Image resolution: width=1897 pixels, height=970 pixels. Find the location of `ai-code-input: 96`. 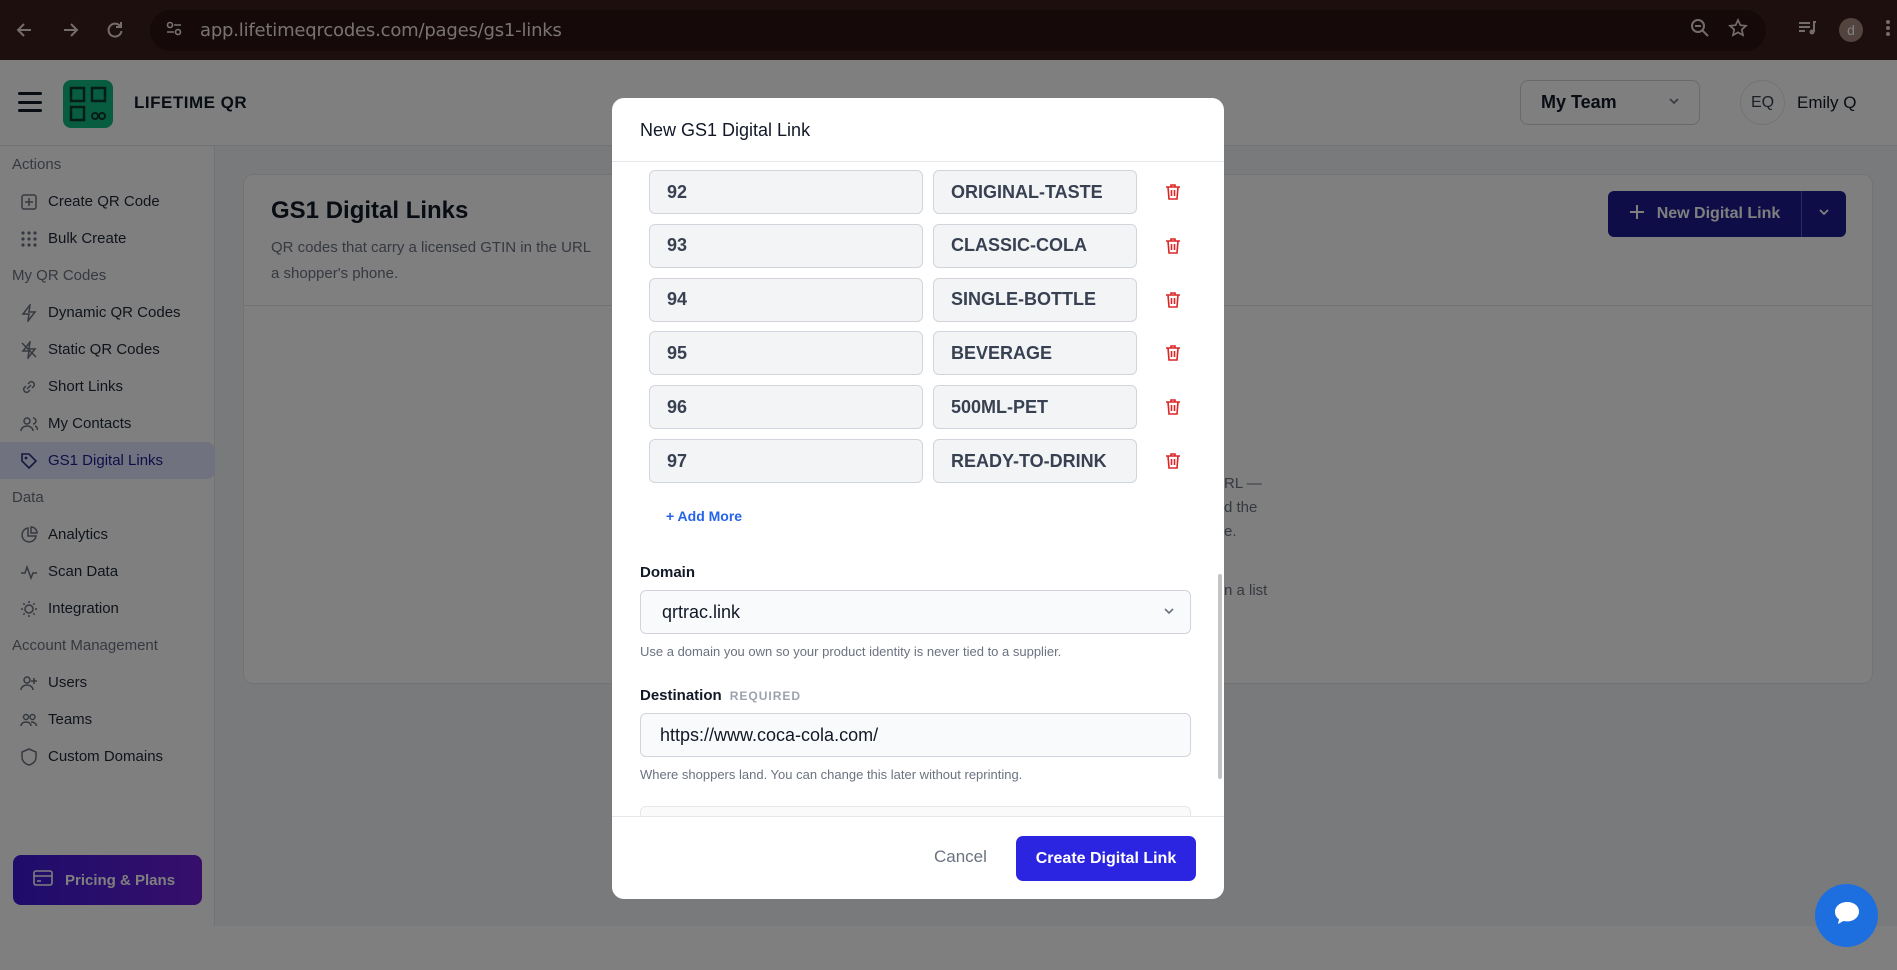

ai-code-input: 96 is located at coordinates (786, 407).